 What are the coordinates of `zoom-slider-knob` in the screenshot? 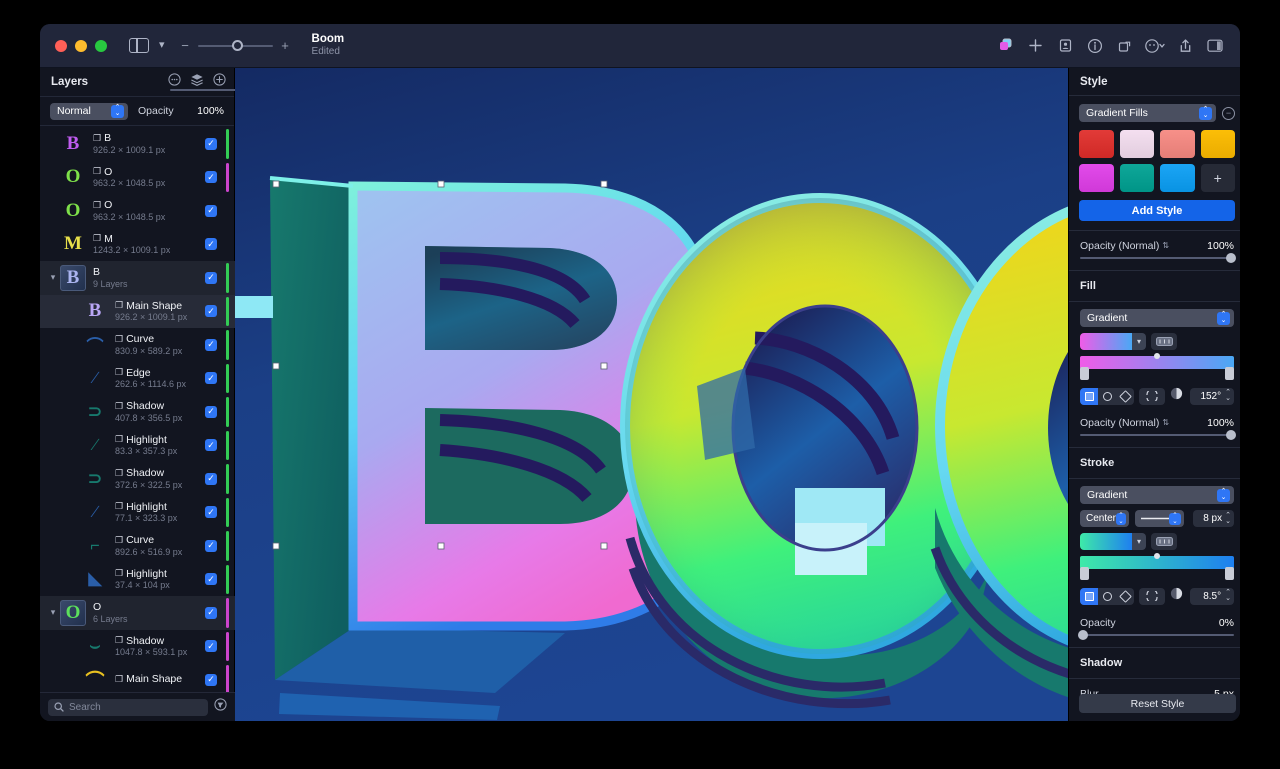 It's located at (237, 45).